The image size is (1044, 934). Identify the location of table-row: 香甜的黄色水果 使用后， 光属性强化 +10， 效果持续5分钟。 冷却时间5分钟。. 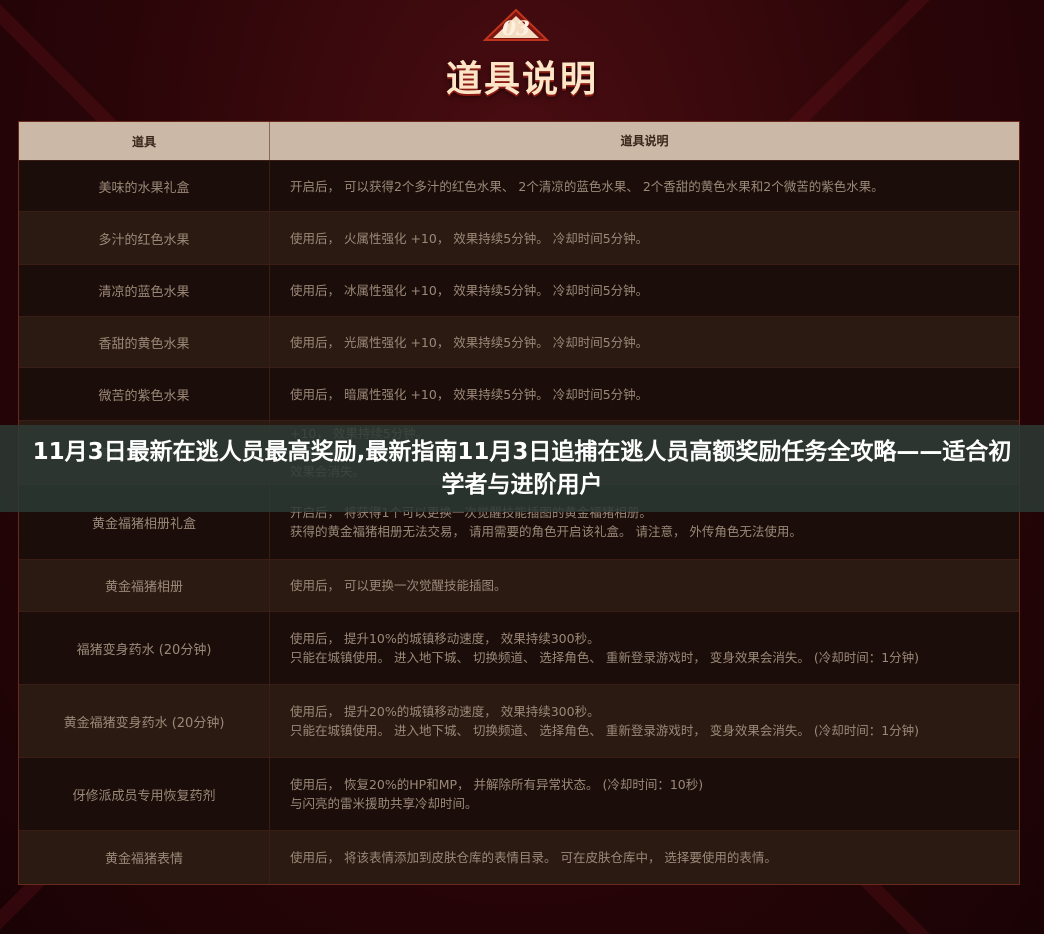
(519, 342).